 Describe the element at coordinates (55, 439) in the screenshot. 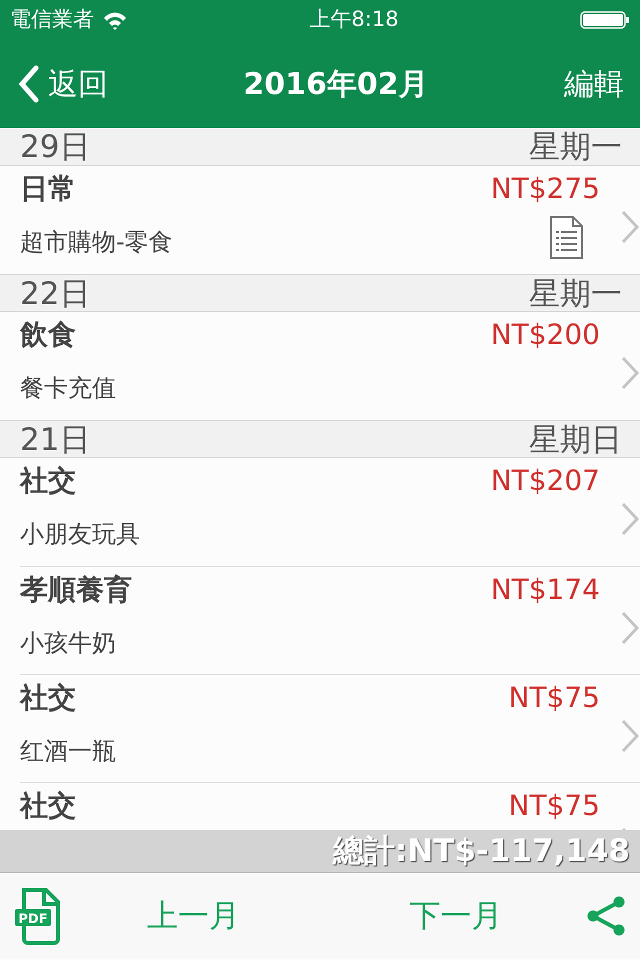

I see `section-date: 21日` at that location.